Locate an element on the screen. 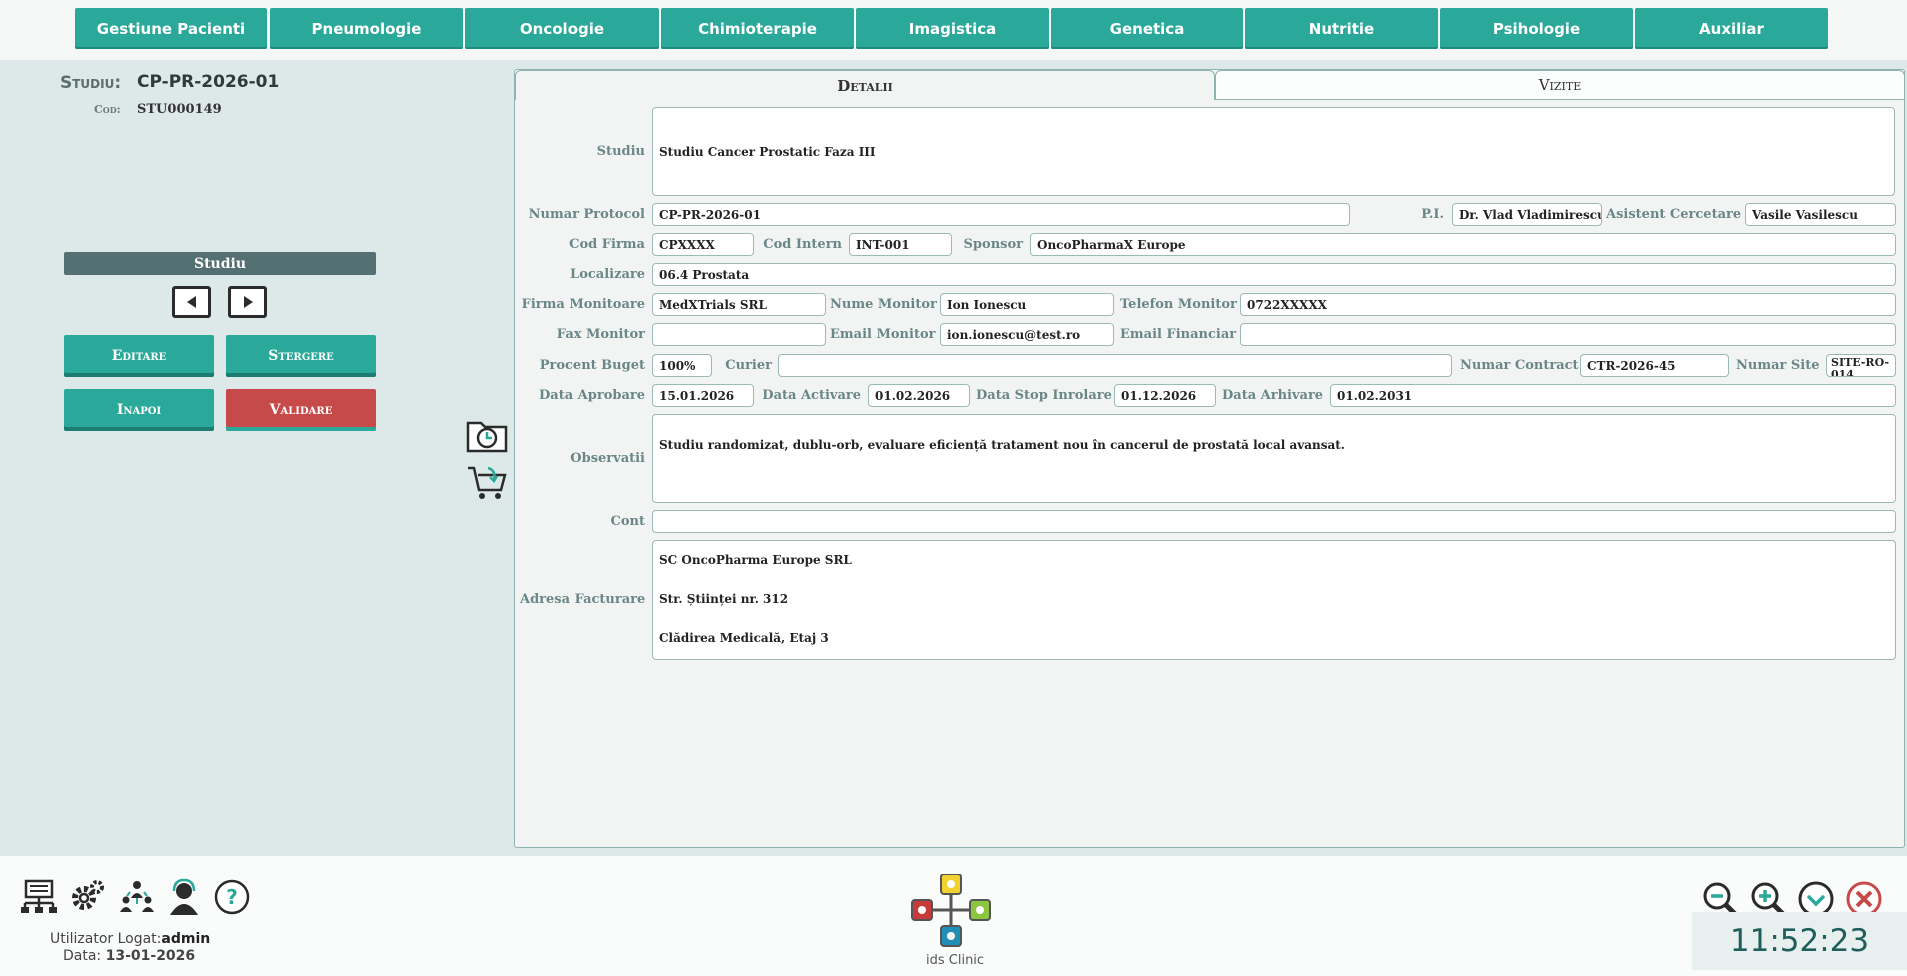 The height and width of the screenshot is (976, 1907). telefon-monitor-field: 0722XXXXX is located at coordinates (1568, 304).